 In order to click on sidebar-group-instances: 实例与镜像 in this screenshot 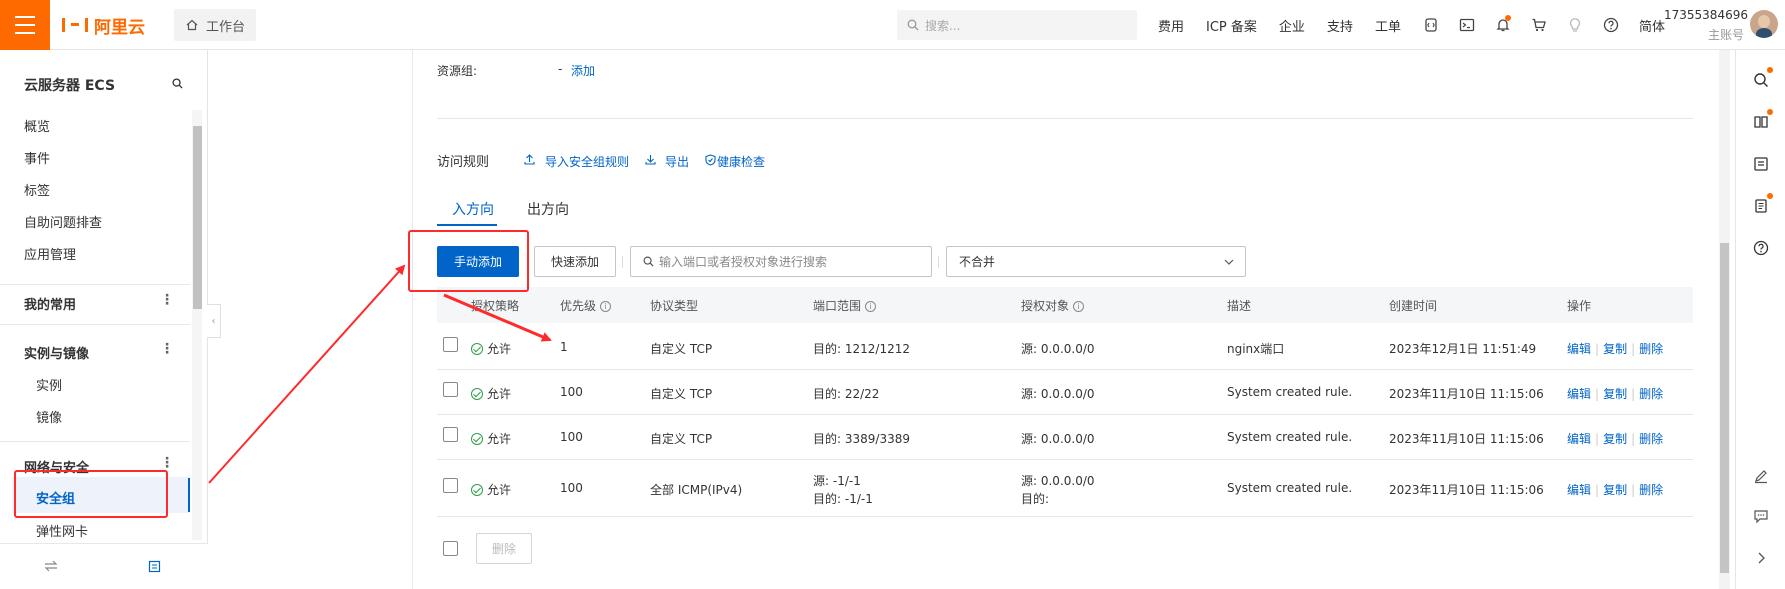, I will do `click(56, 352)`.